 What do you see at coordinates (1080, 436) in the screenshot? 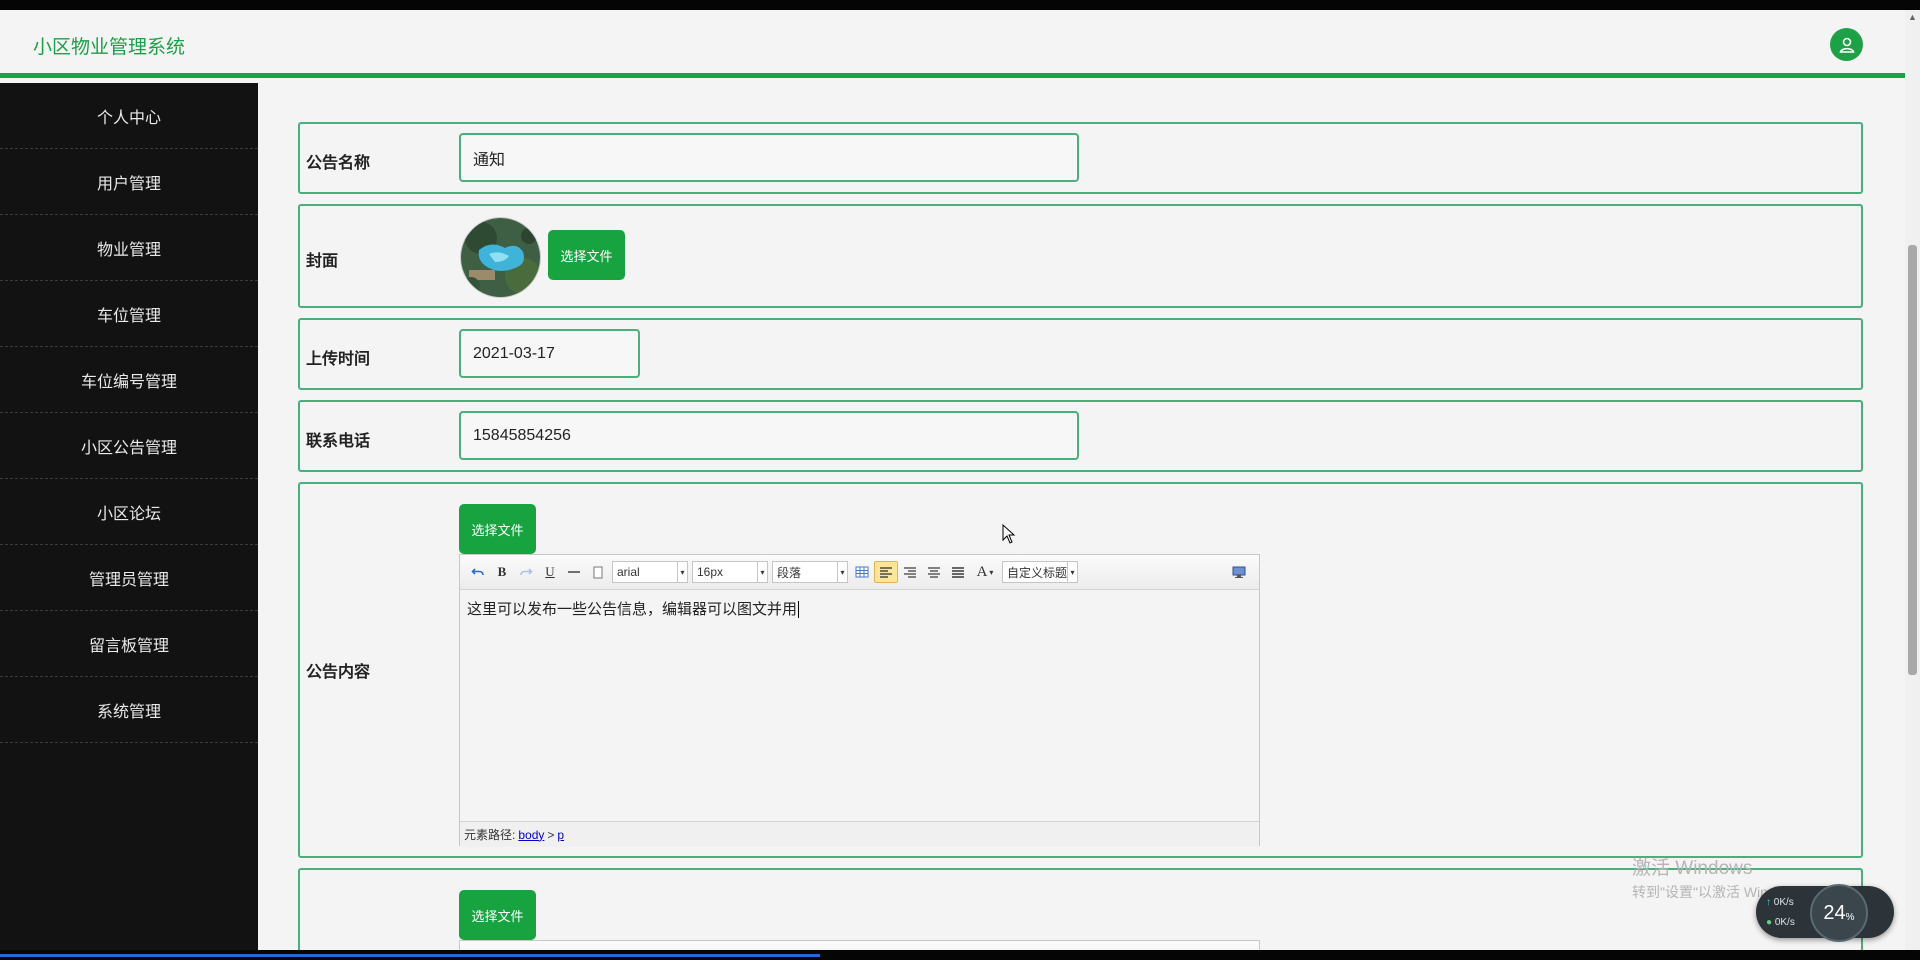
I see `form-row-phone: 联系电话 15845854256` at bounding box center [1080, 436].